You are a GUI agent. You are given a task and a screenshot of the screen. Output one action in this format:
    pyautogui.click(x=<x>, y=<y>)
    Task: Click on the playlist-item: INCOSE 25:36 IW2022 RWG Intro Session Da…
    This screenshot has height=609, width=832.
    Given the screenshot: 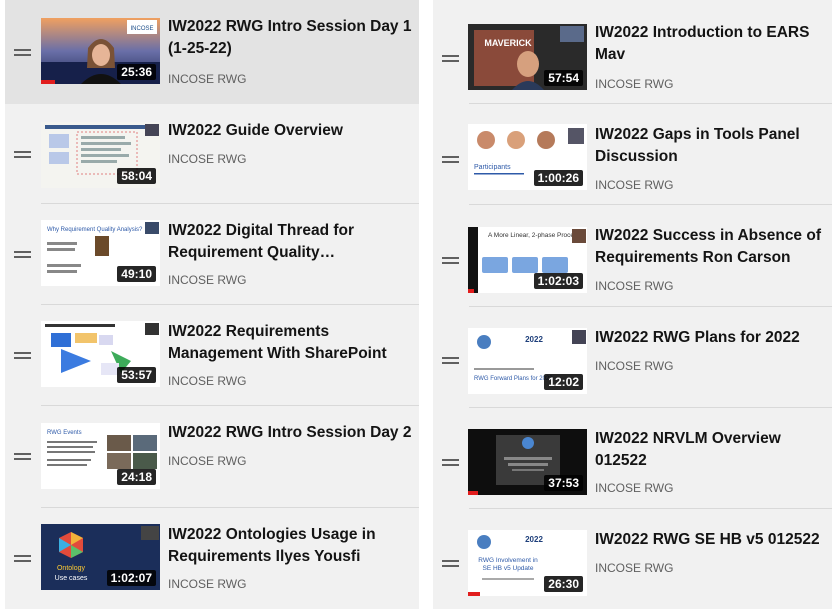 What is the action you would take?
    pyautogui.click(x=212, y=52)
    